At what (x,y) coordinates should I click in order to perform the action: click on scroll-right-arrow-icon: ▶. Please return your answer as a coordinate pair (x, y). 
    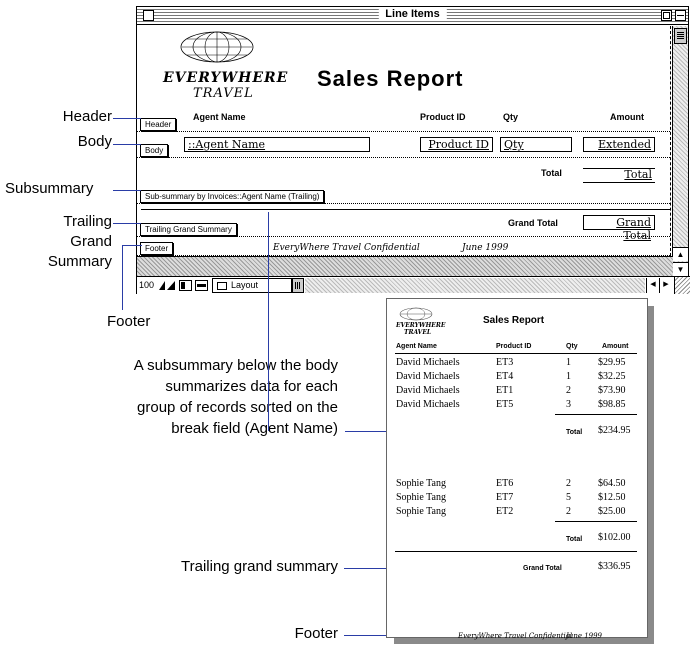
    Looking at the image, I should click on (665, 285).